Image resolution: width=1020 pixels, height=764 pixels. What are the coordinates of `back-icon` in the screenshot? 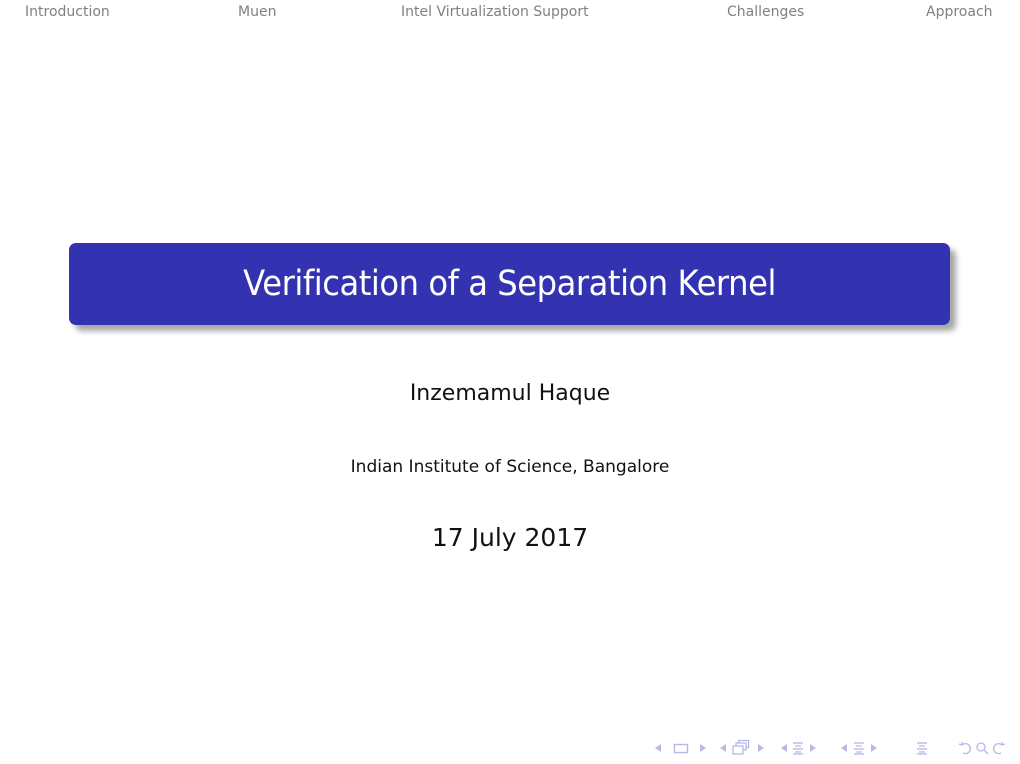 It's located at (965, 748).